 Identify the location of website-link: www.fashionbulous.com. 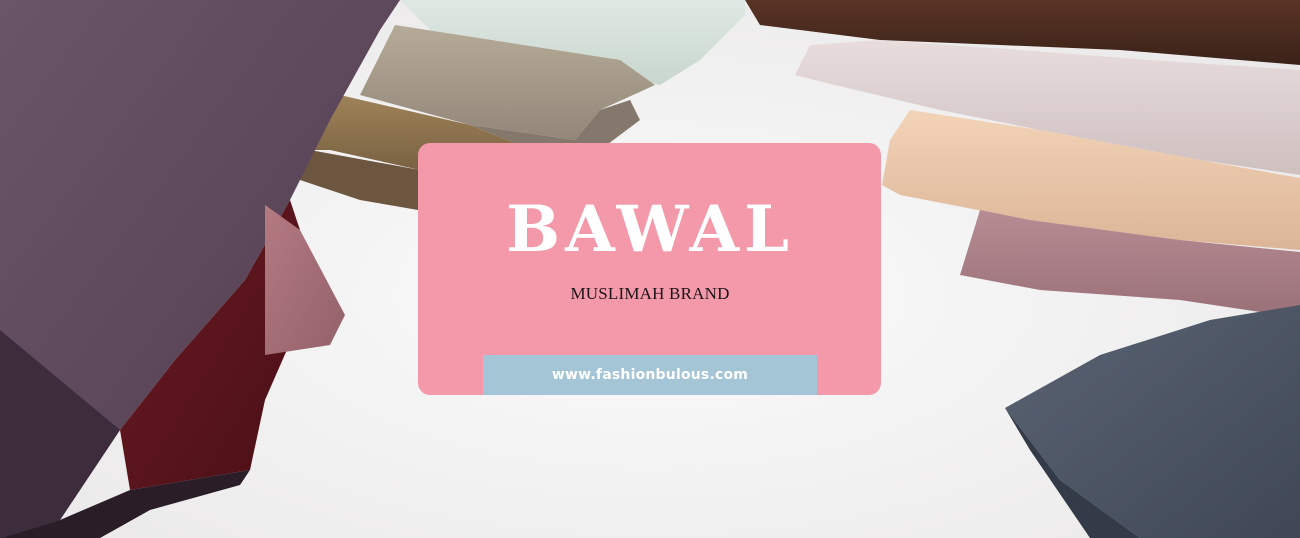
(650, 375).